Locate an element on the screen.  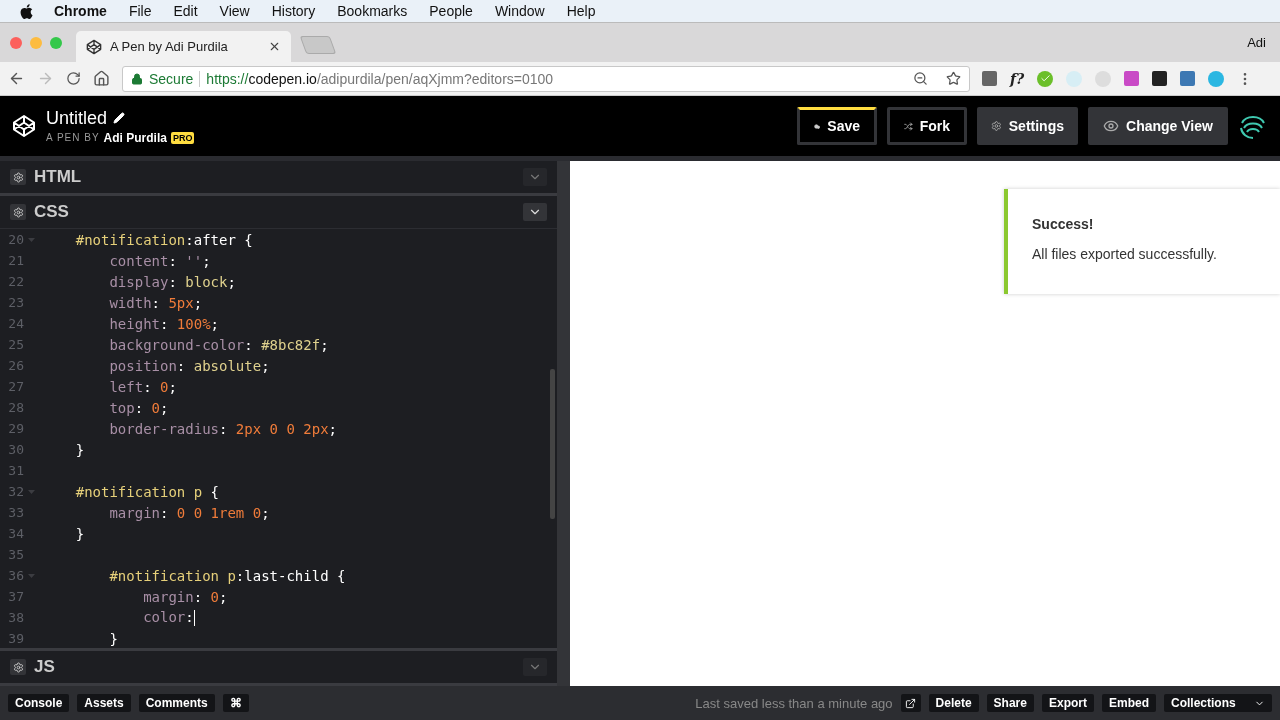
line-number: 31 is located at coordinates (15, 470).